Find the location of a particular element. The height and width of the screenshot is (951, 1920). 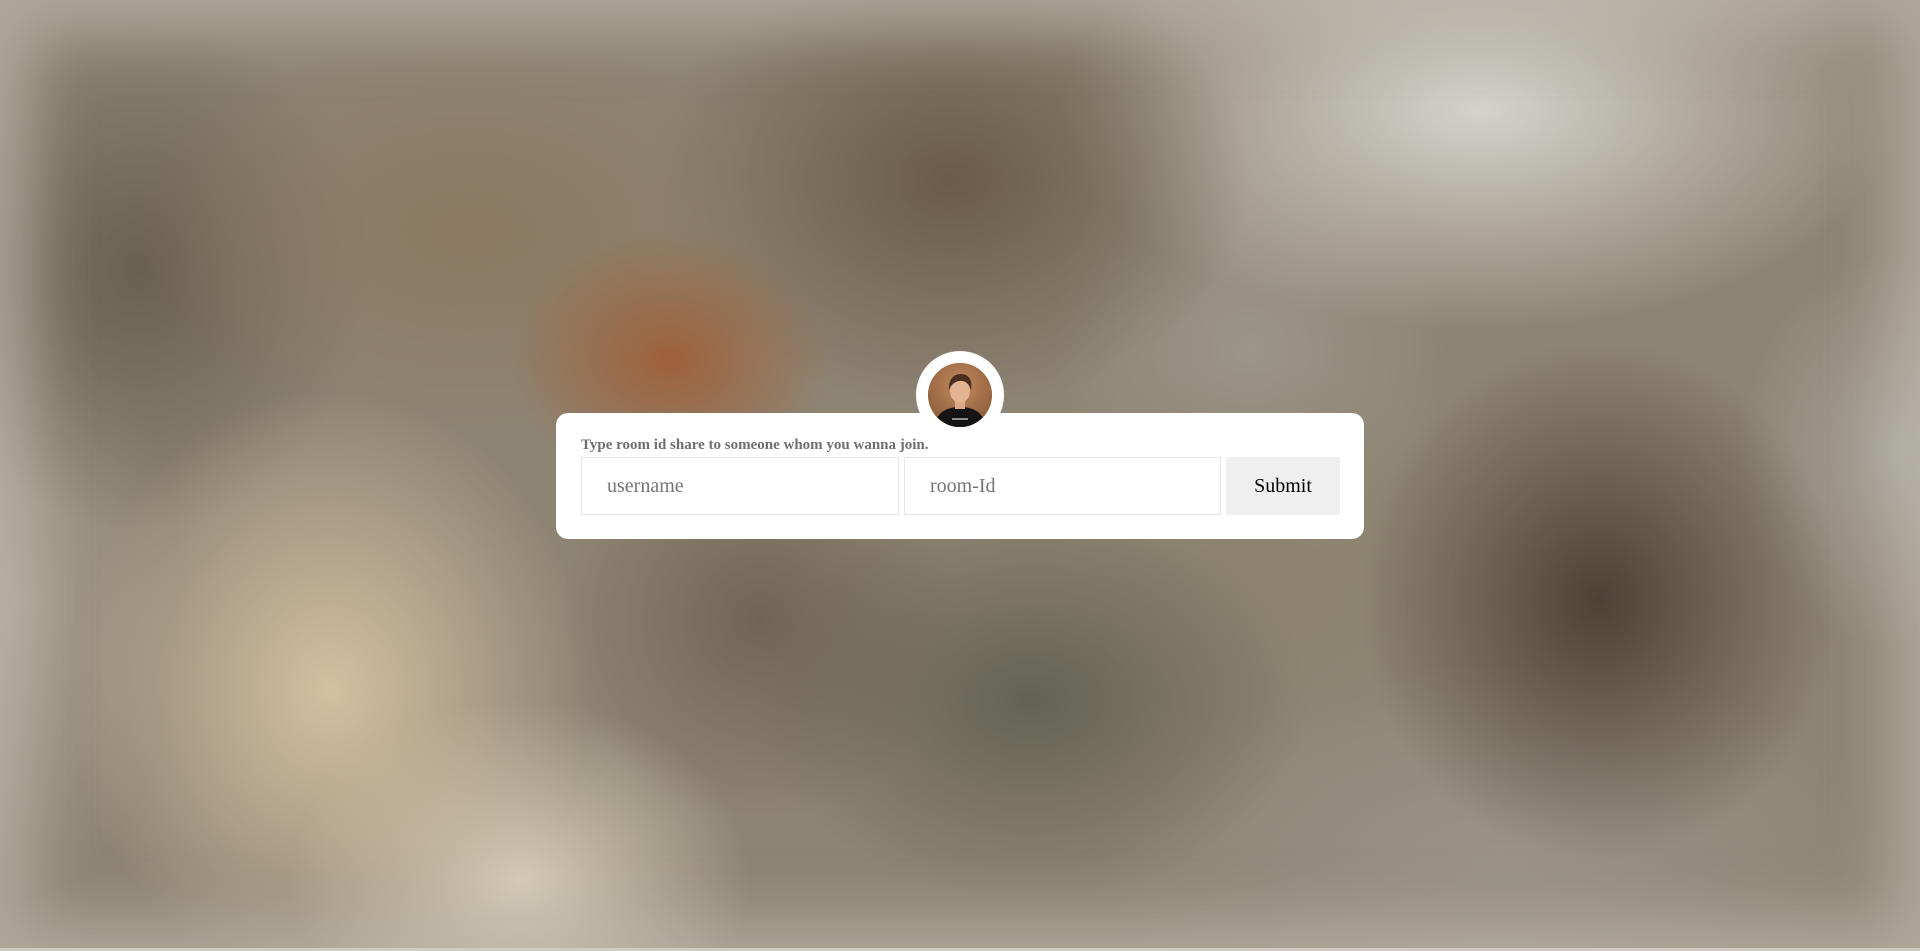

username-input is located at coordinates (740, 486).